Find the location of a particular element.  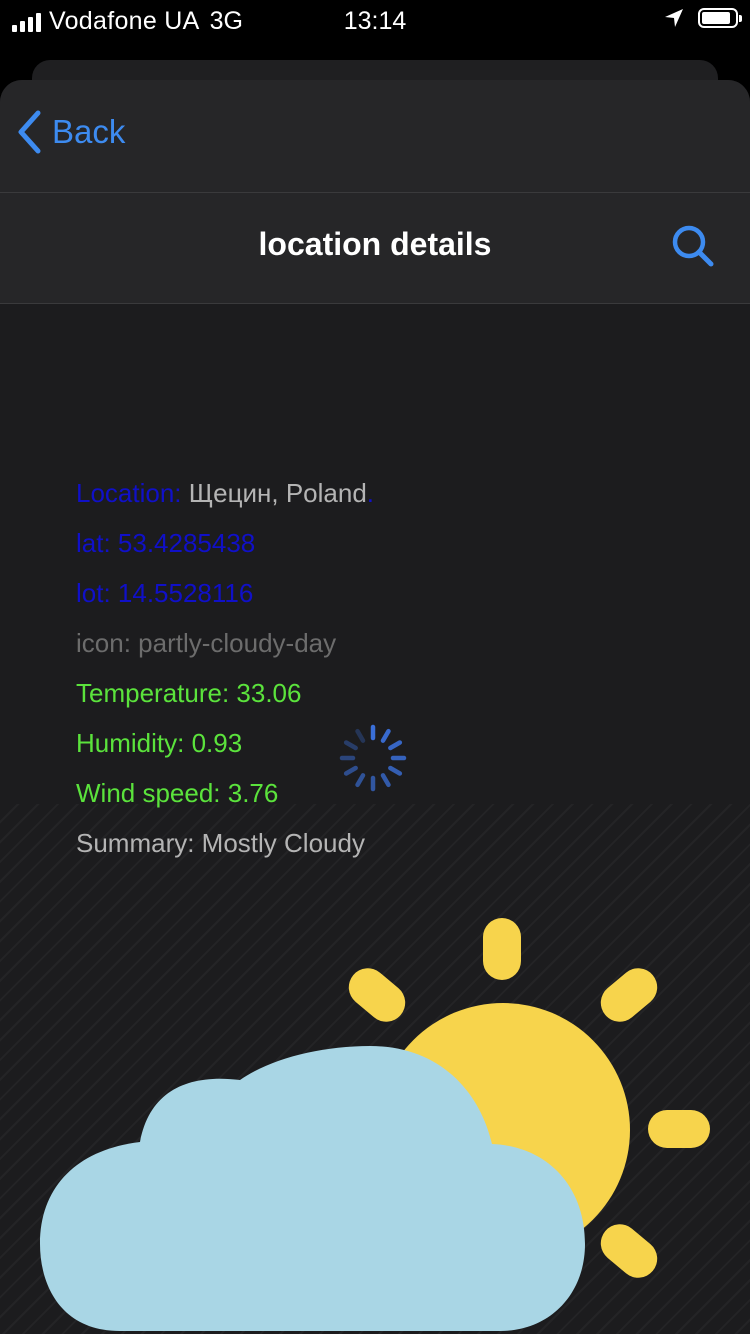

back-button: Back is located at coordinates (70, 132).